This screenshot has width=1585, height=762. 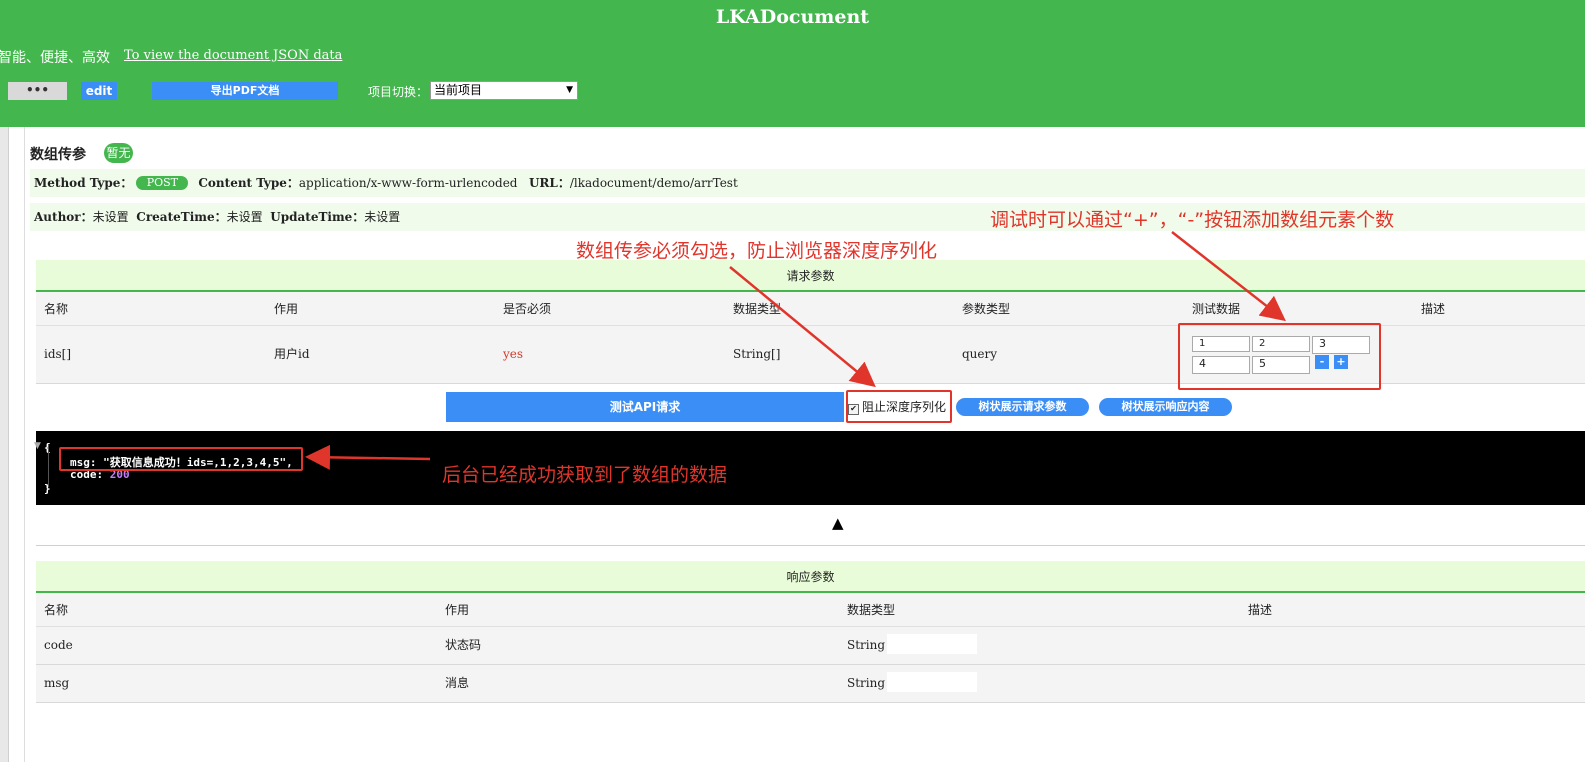 I want to click on content-type-value: application/x-www-form-urlencoded, so click(x=408, y=183).